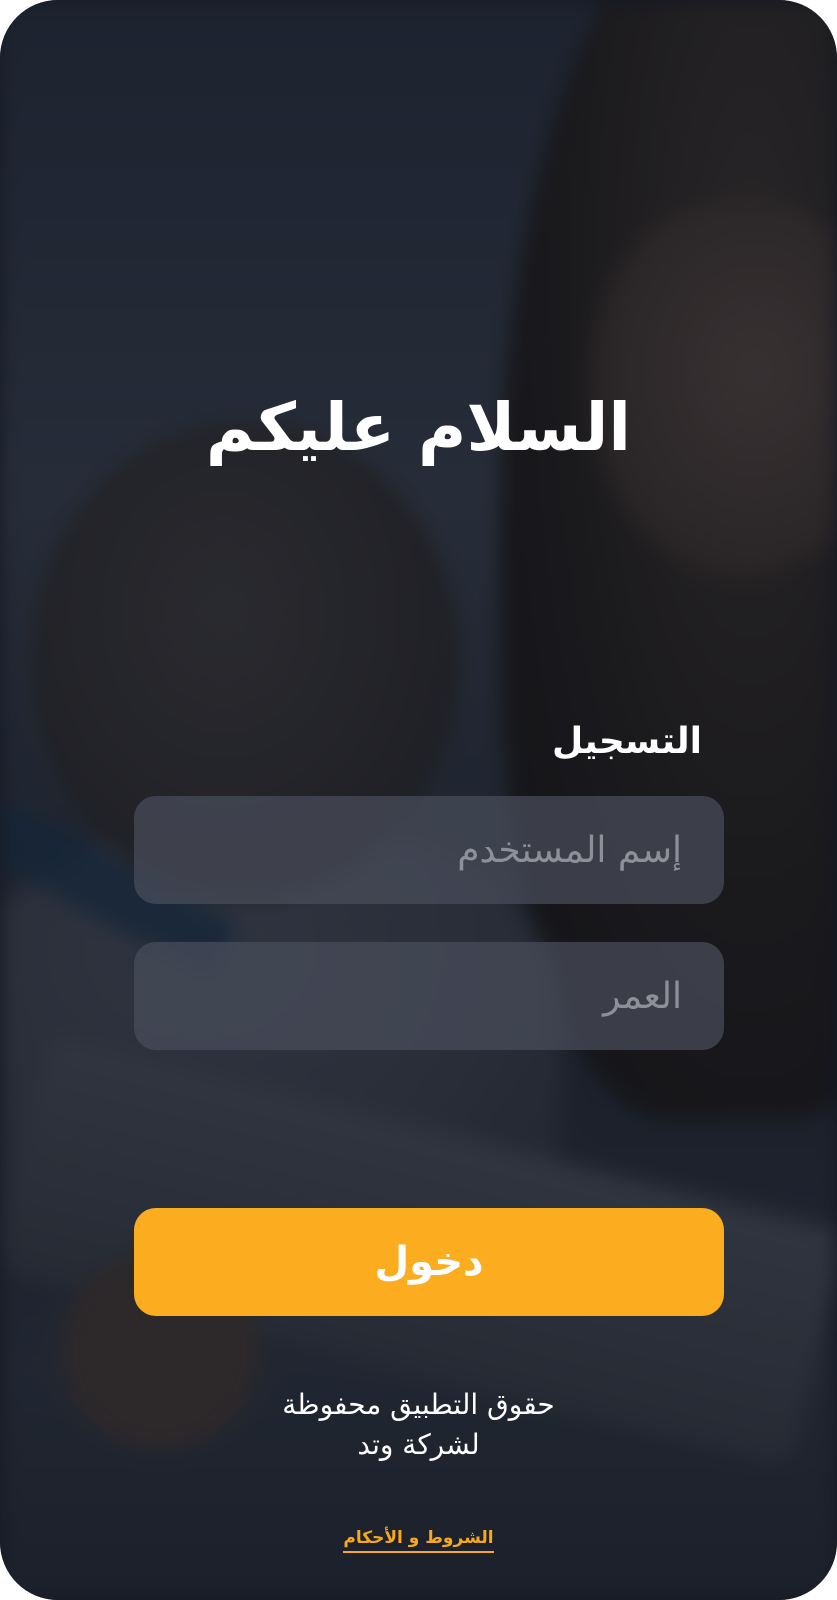  I want to click on copyright-line-2: لشركة وتد, so click(418, 1444).